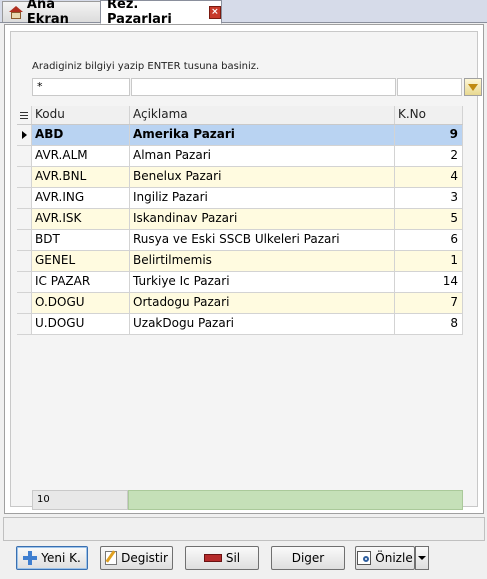  What do you see at coordinates (262, 219) in the screenshot?
I see `cell-aciklama: Iskandinav Pazari` at bounding box center [262, 219].